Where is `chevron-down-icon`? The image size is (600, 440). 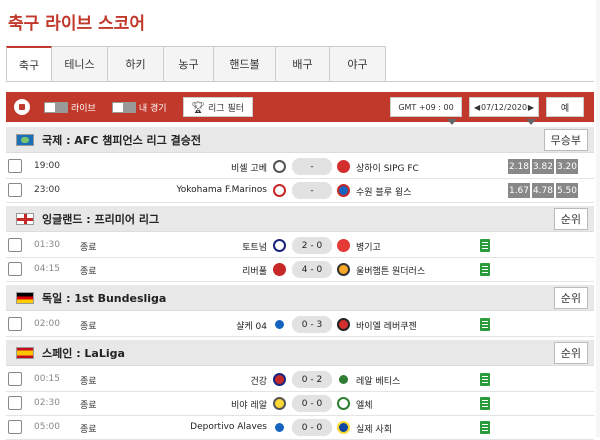
chevron-down-icon is located at coordinates (531, 122).